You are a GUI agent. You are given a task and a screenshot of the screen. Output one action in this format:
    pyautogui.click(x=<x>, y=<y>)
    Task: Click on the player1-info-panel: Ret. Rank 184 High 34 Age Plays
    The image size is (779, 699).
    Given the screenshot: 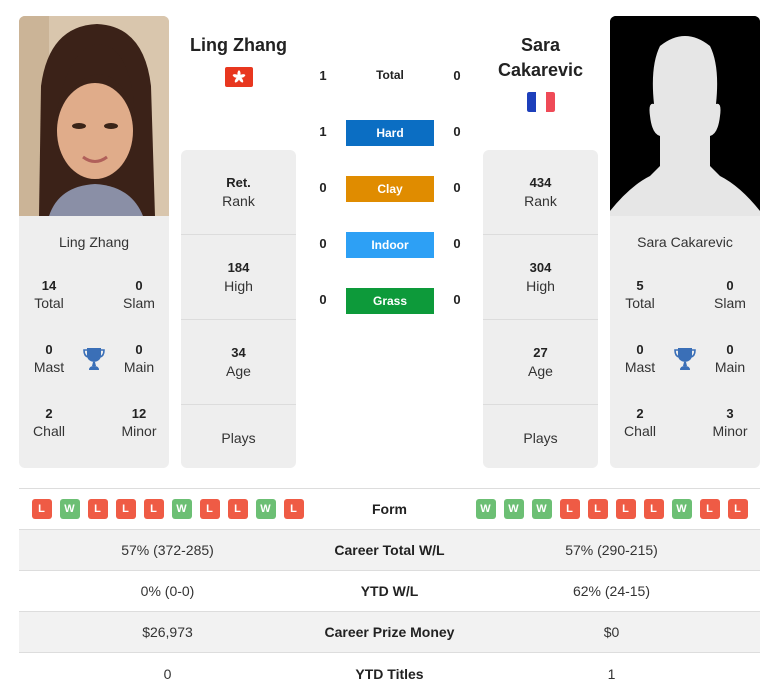 What is the action you would take?
    pyautogui.click(x=238, y=309)
    